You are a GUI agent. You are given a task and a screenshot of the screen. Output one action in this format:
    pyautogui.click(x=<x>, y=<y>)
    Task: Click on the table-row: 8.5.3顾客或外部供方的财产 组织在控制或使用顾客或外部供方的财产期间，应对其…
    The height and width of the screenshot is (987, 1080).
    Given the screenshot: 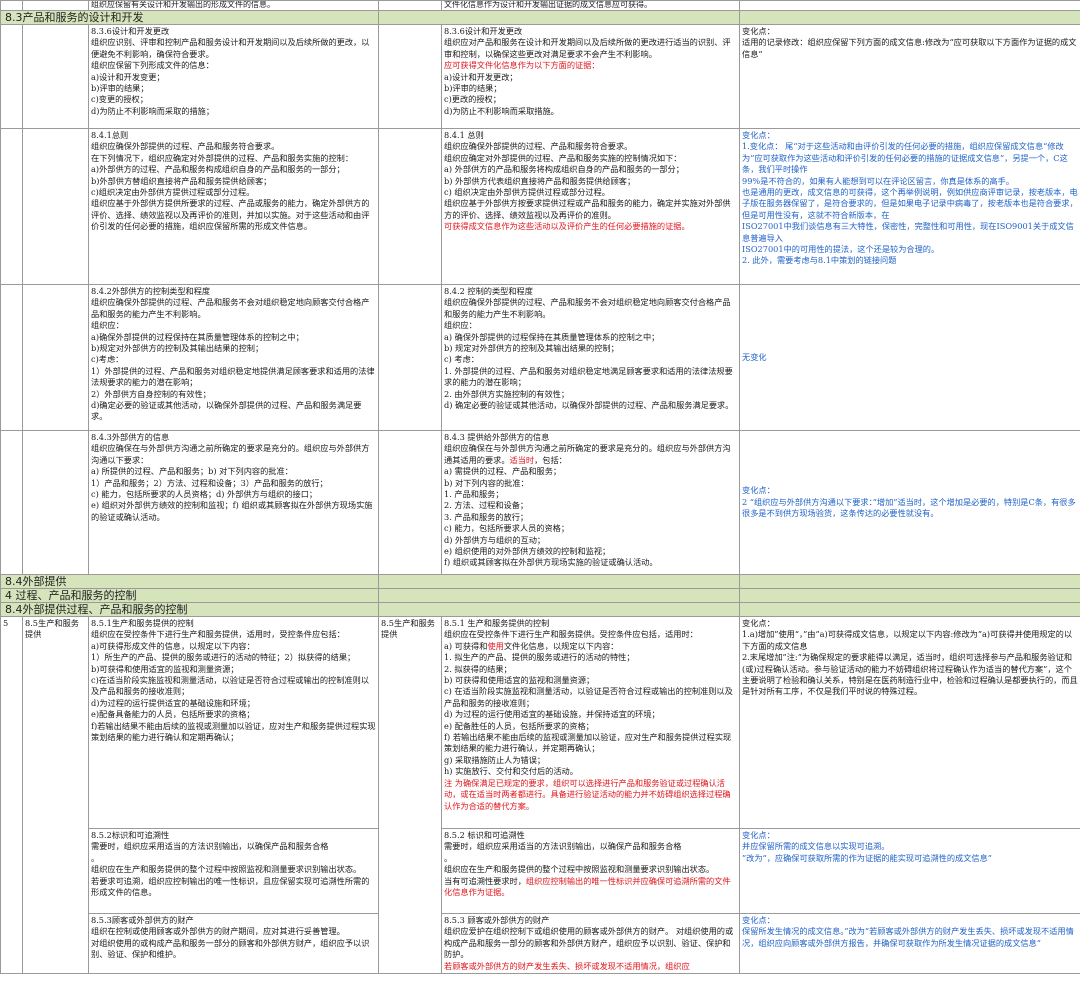 What is the action you would take?
    pyautogui.click(x=540, y=943)
    